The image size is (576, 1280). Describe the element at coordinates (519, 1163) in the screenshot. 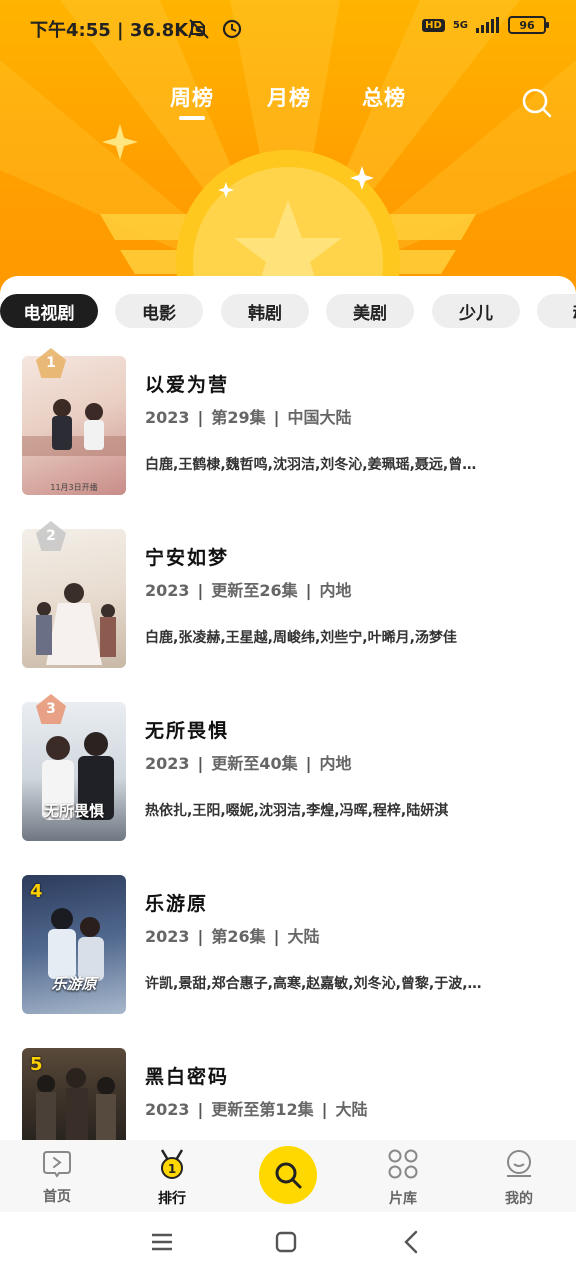

I see `profile-icon` at that location.